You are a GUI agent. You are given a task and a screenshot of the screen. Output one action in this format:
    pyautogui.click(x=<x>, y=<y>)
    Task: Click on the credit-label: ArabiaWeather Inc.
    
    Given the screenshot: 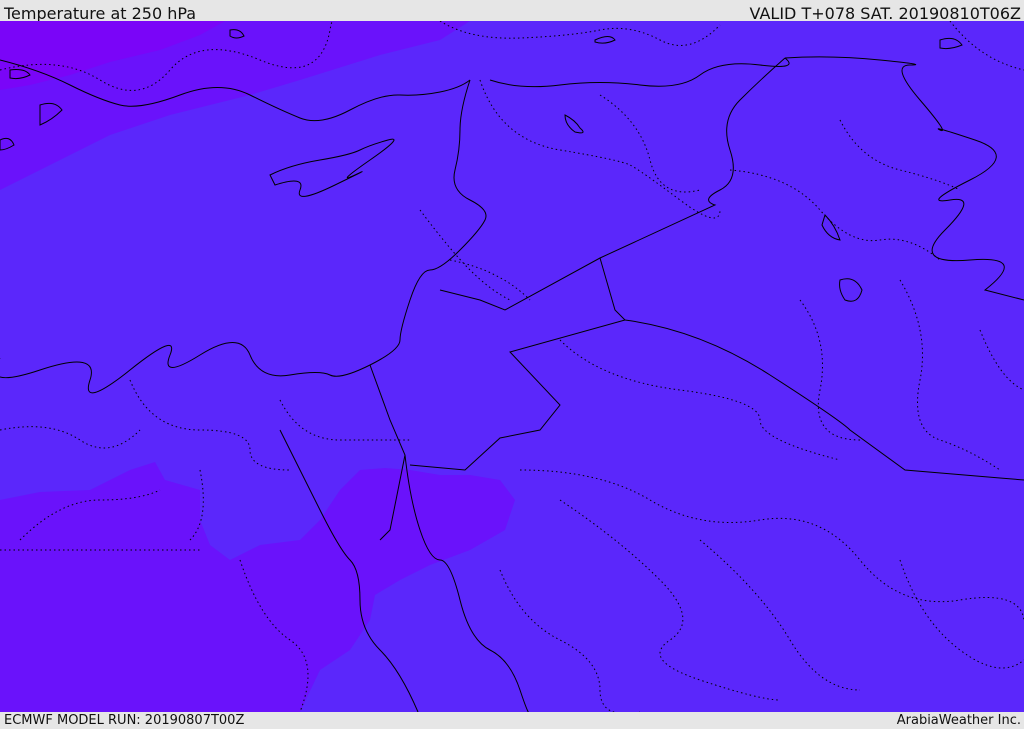 What is the action you would take?
    pyautogui.click(x=958, y=720)
    